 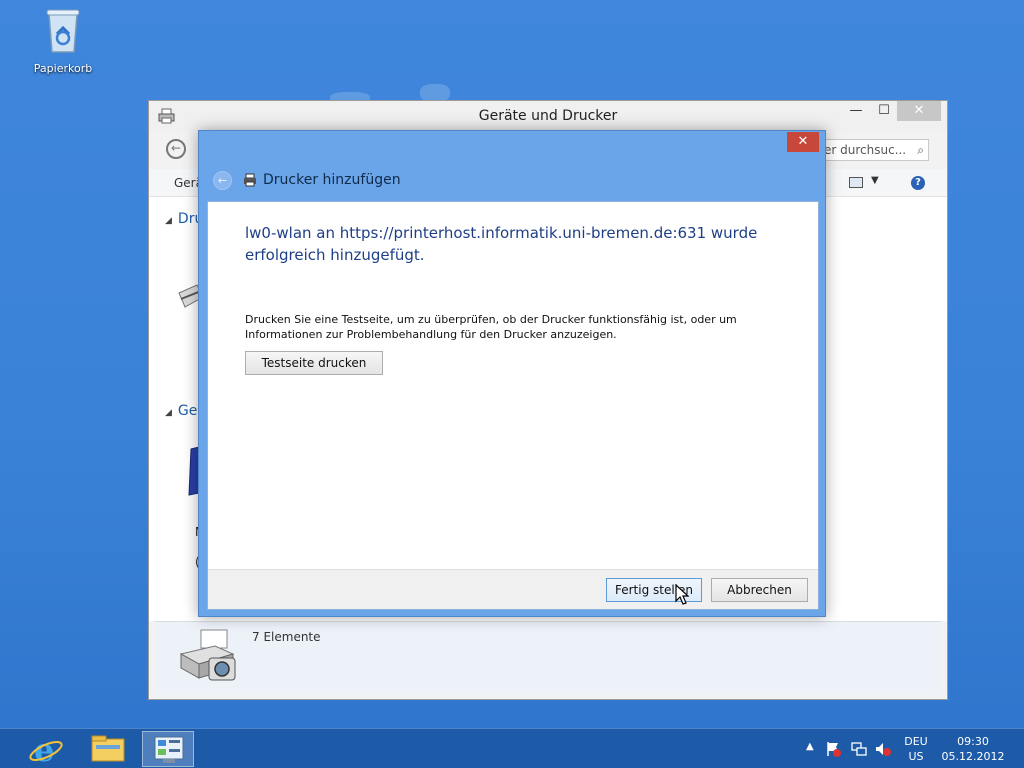 I want to click on internet-explorer-icon: e, so click(x=46, y=749).